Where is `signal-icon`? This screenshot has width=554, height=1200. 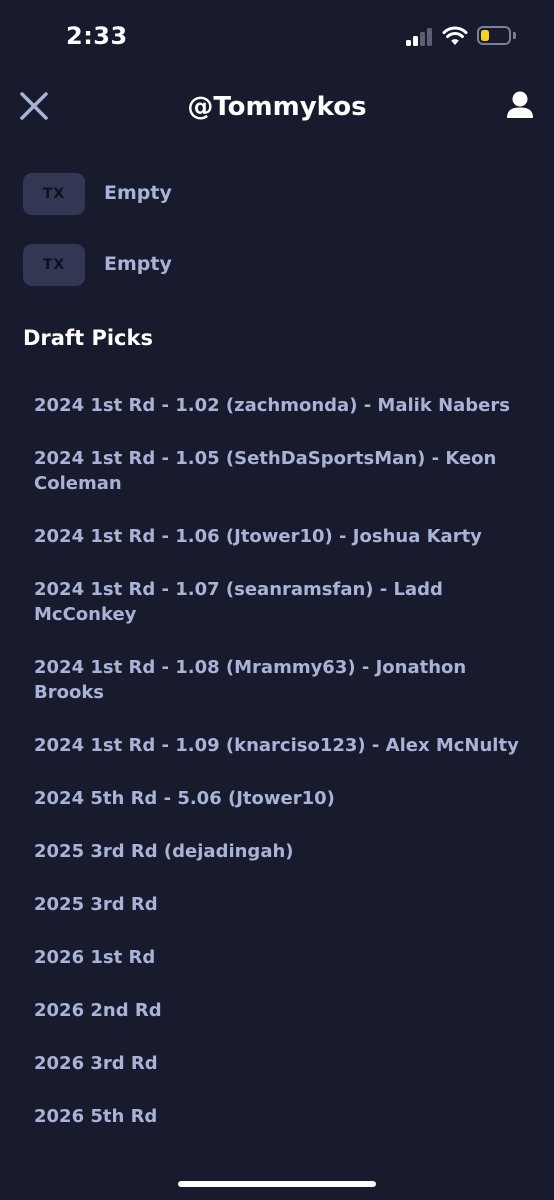
signal-icon is located at coordinates (420, 36).